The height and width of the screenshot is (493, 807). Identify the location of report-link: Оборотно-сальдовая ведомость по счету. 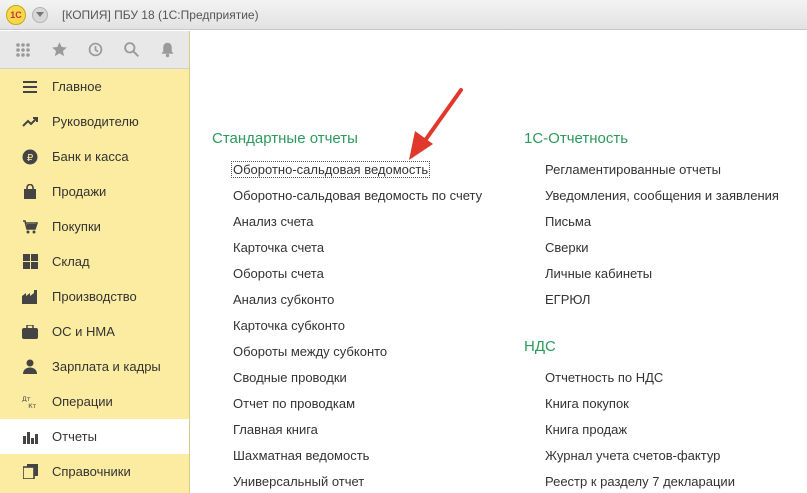
(357, 195).